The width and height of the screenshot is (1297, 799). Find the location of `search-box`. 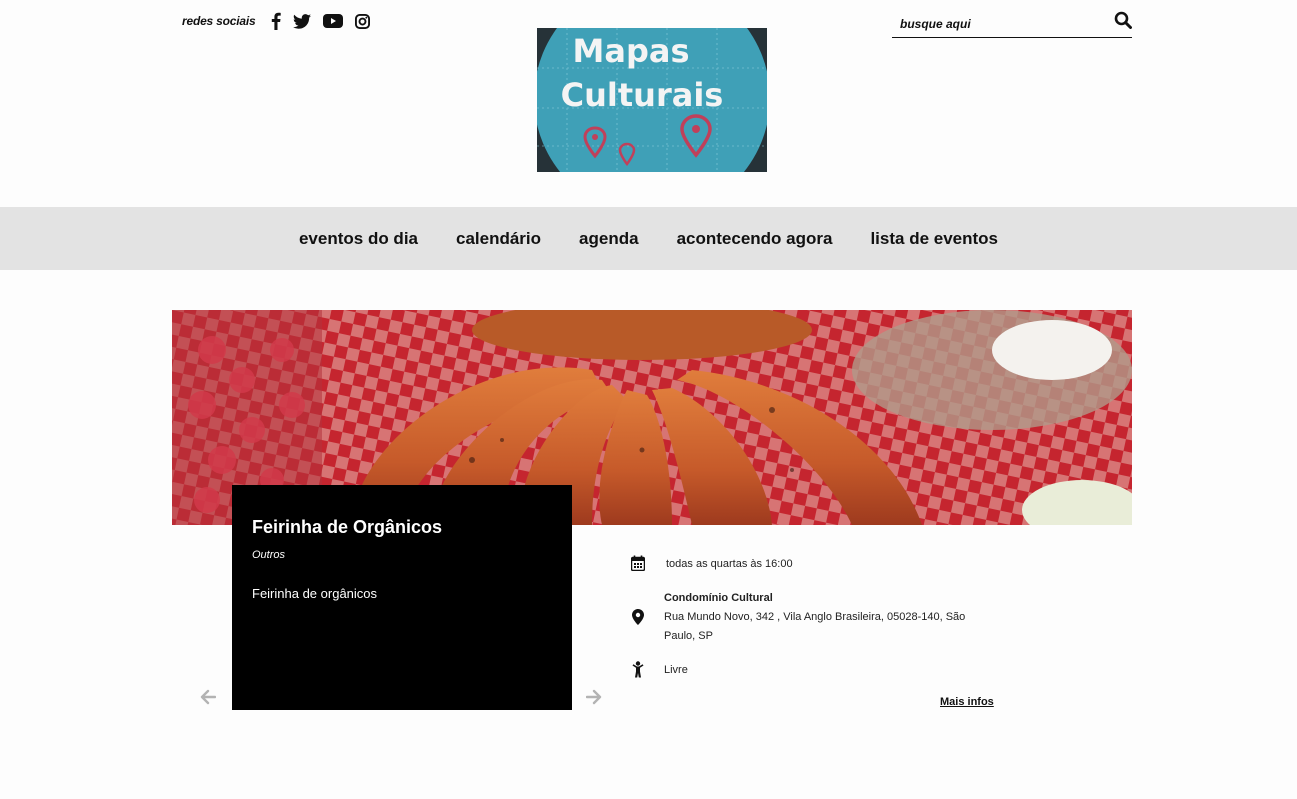

search-box is located at coordinates (1012, 23).